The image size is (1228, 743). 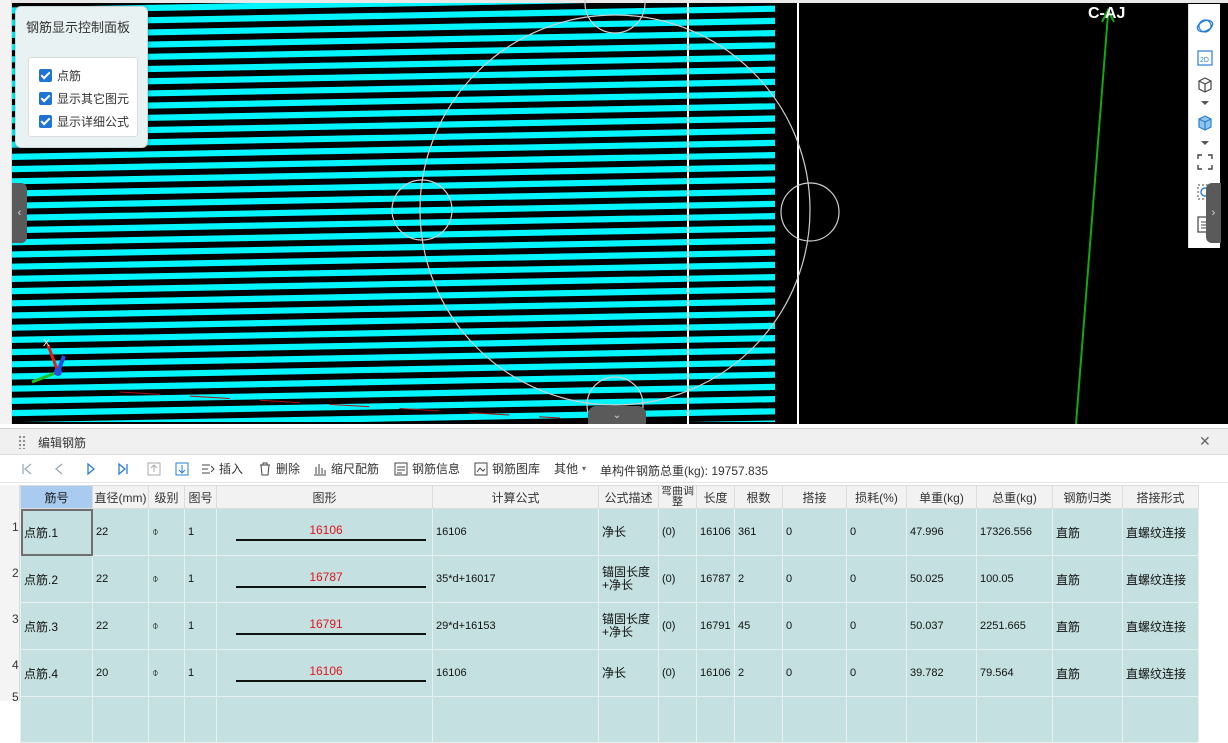 What do you see at coordinates (1014, 497) in the screenshot?
I see `column-header: 总重(kg)` at bounding box center [1014, 497].